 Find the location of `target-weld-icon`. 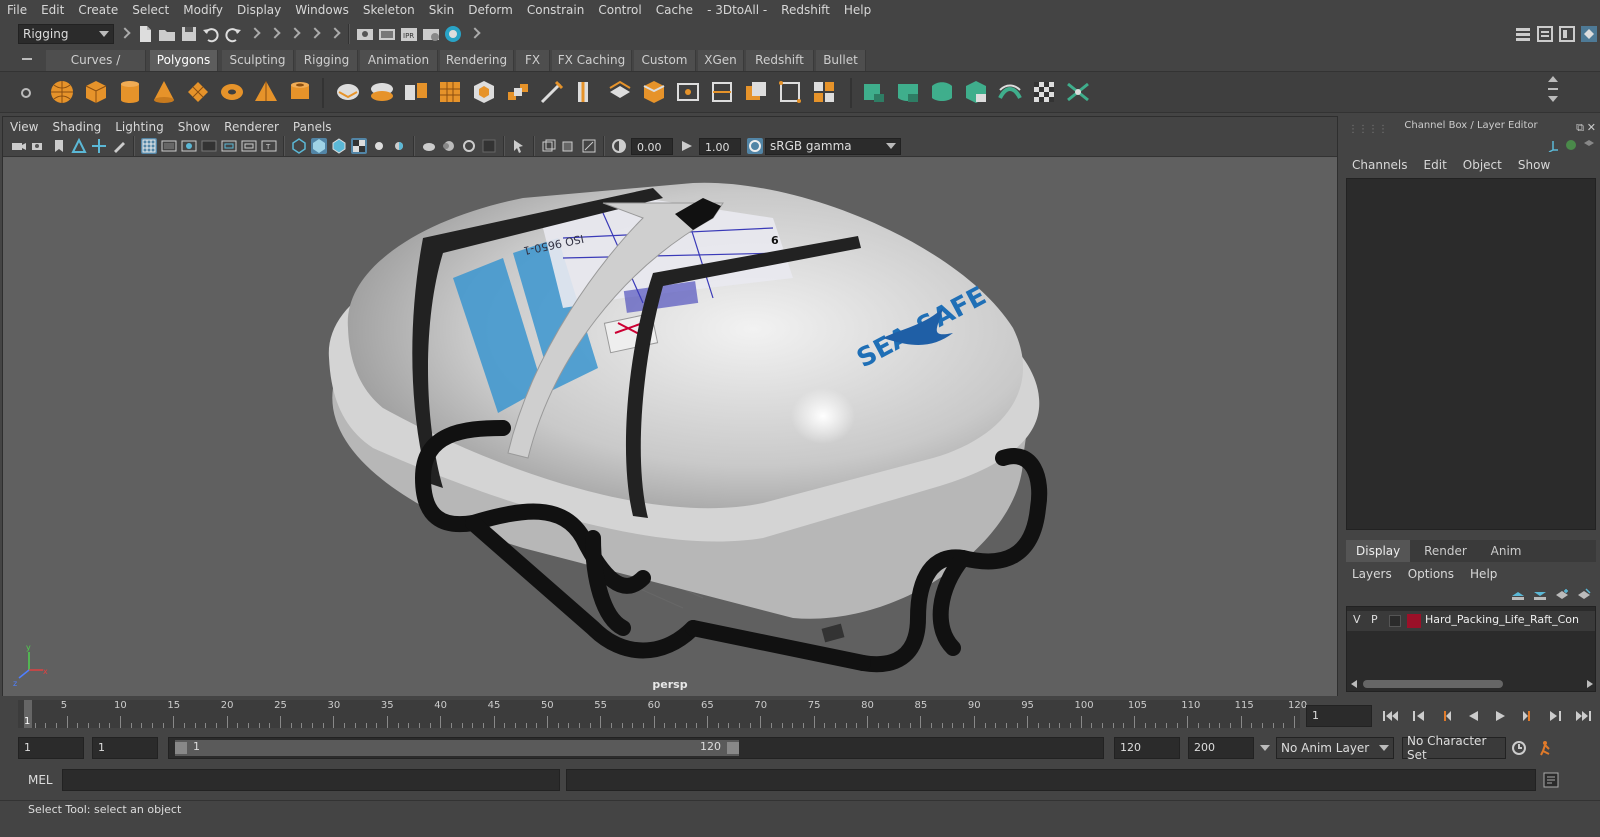

target-weld-icon is located at coordinates (688, 92).